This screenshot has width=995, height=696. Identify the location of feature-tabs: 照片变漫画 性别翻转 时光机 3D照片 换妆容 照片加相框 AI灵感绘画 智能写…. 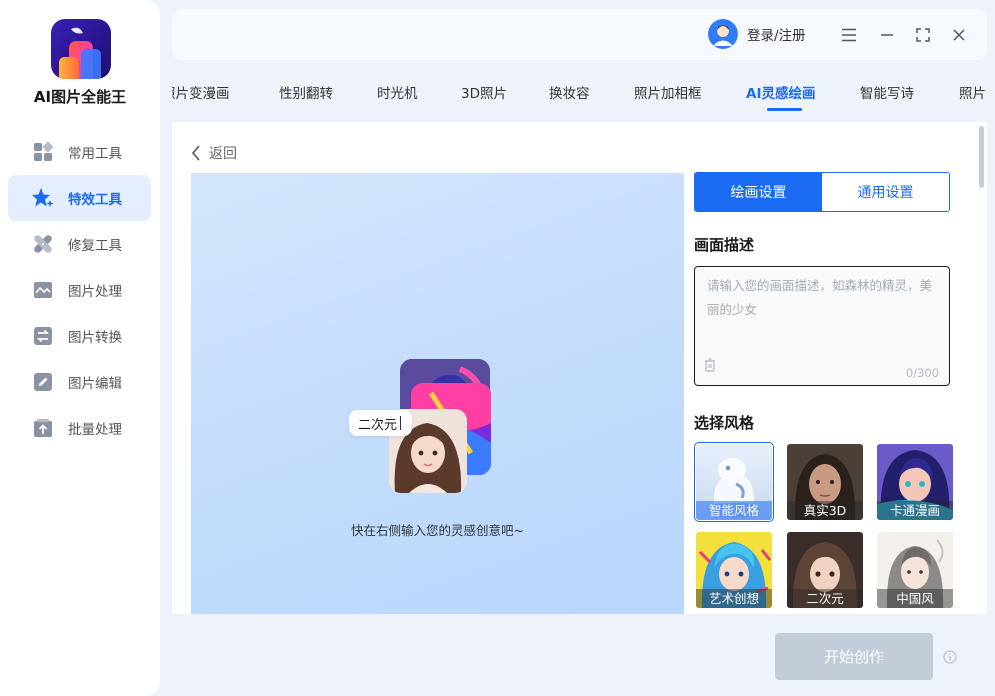
(579, 89).